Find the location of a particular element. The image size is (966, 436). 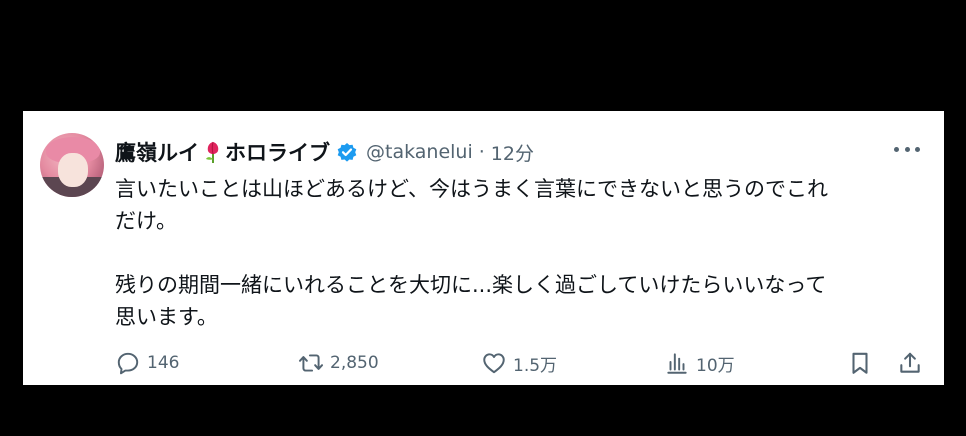

views-button: 10万 is located at coordinates (699, 363).